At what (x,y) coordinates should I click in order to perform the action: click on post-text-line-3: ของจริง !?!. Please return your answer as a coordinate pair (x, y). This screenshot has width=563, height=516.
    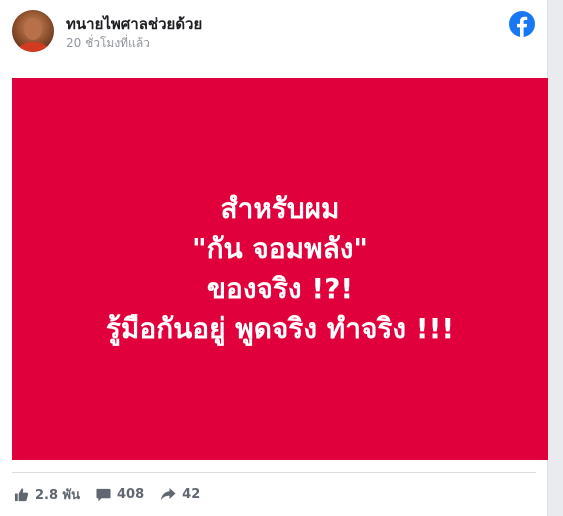
    Looking at the image, I should click on (280, 288).